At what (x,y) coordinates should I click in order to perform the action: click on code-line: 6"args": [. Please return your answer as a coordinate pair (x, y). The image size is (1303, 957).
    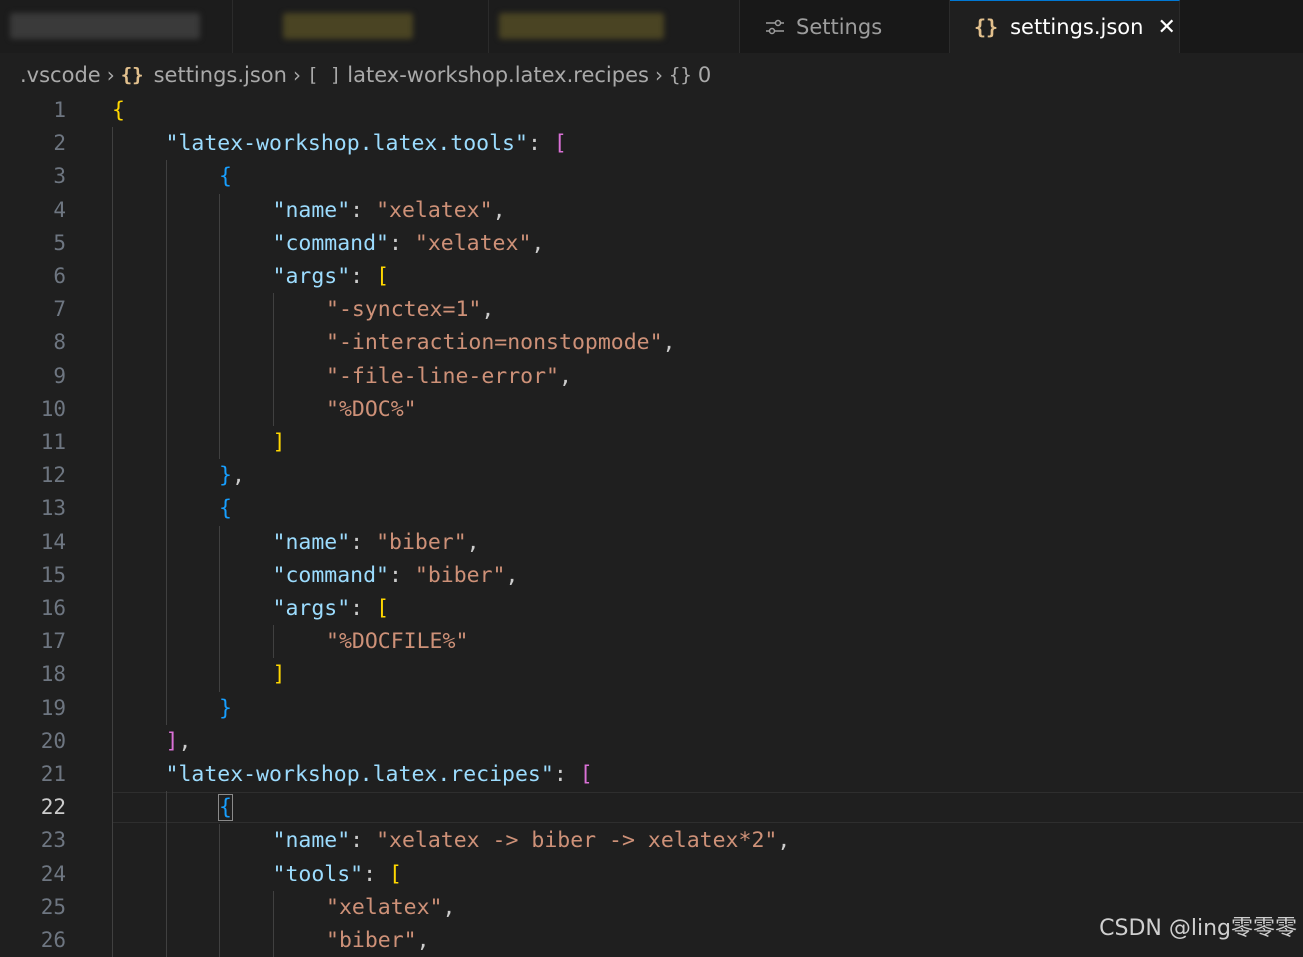
    Looking at the image, I should click on (651, 276).